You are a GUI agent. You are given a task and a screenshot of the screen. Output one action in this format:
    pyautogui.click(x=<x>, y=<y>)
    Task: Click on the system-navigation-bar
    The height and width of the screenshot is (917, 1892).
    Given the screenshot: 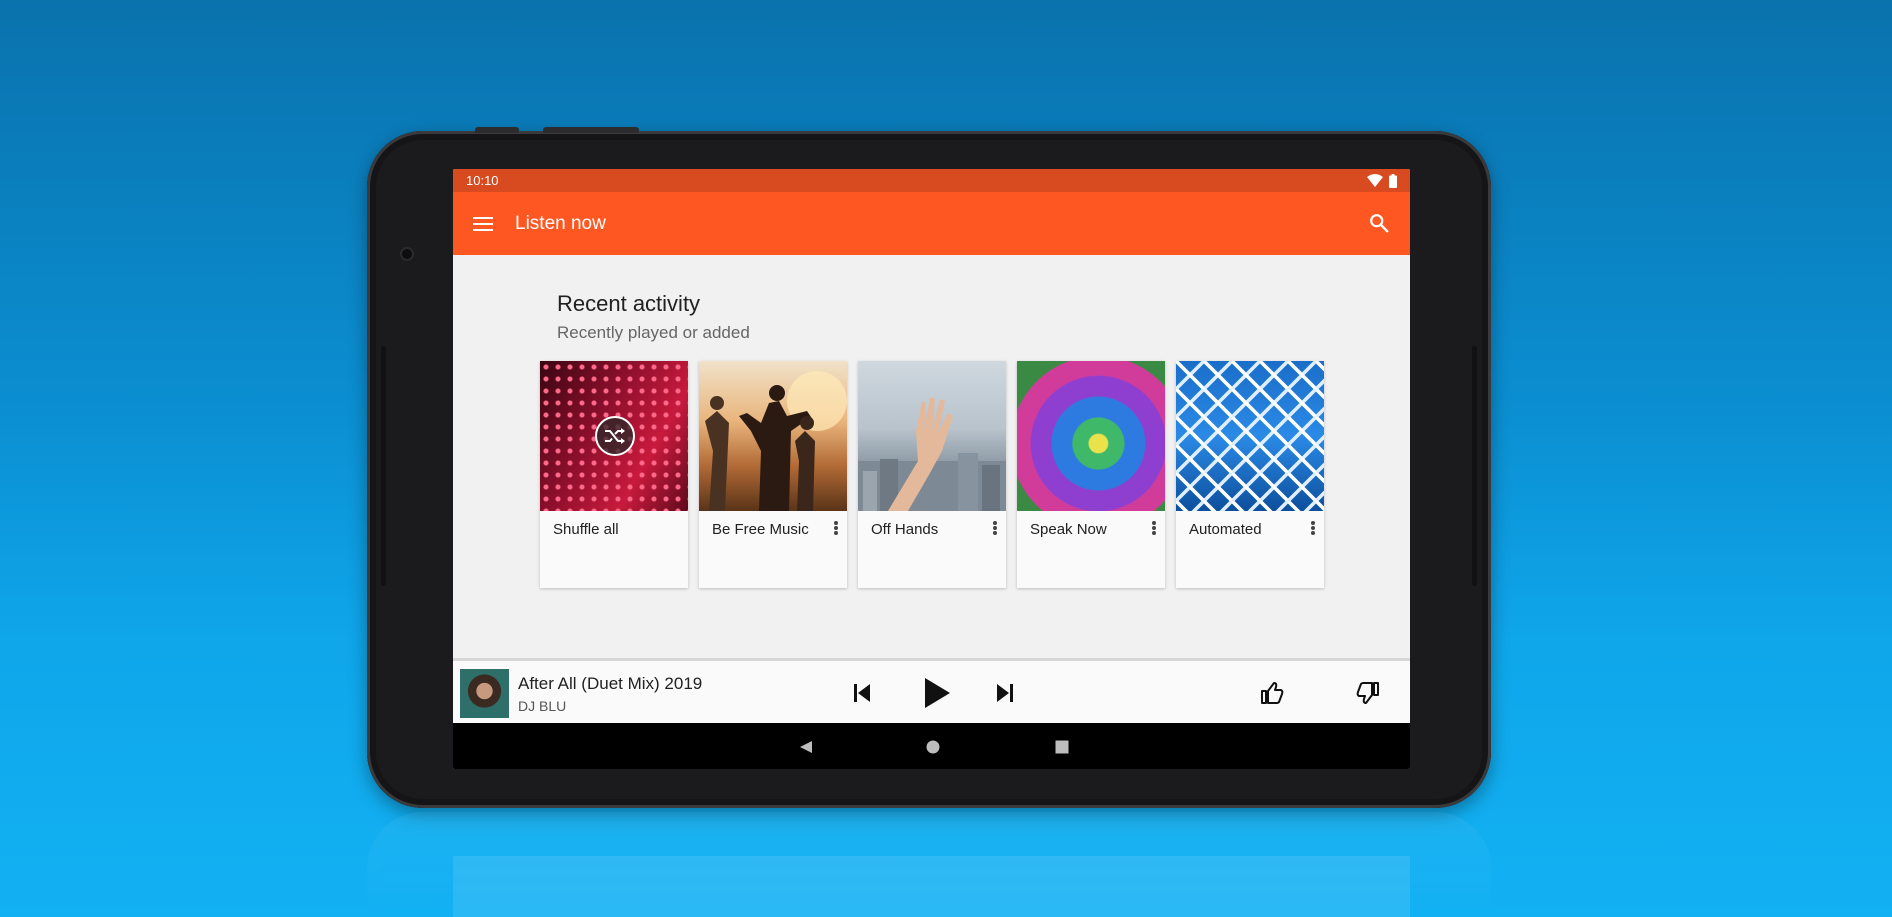 What is the action you would take?
    pyautogui.click(x=931, y=746)
    